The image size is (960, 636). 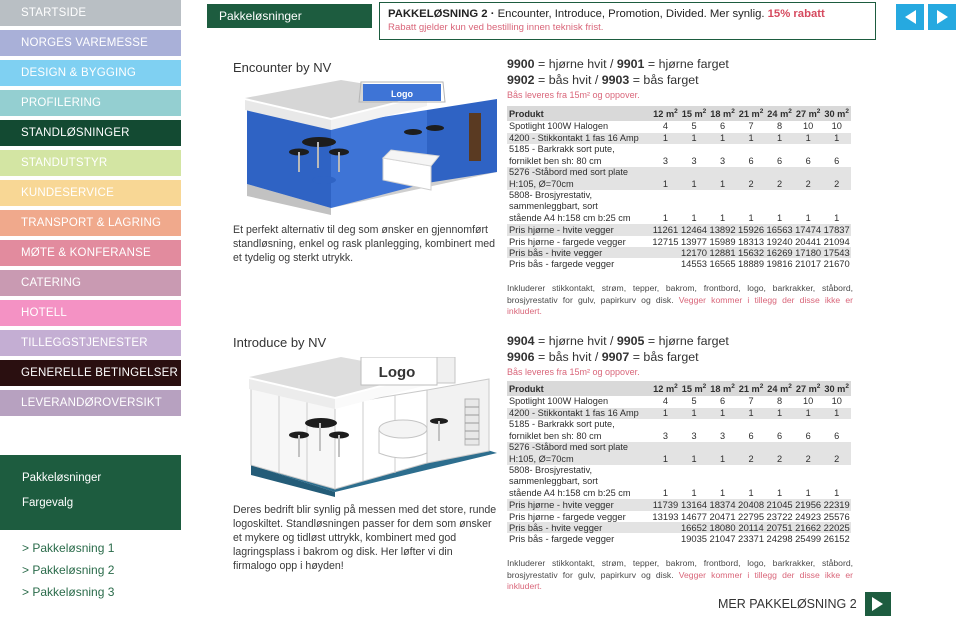 What do you see at coordinates (90, 343) in the screenshot?
I see `sidebar-item-tilleggstjenester: TILLEGGSTJENESTER` at bounding box center [90, 343].